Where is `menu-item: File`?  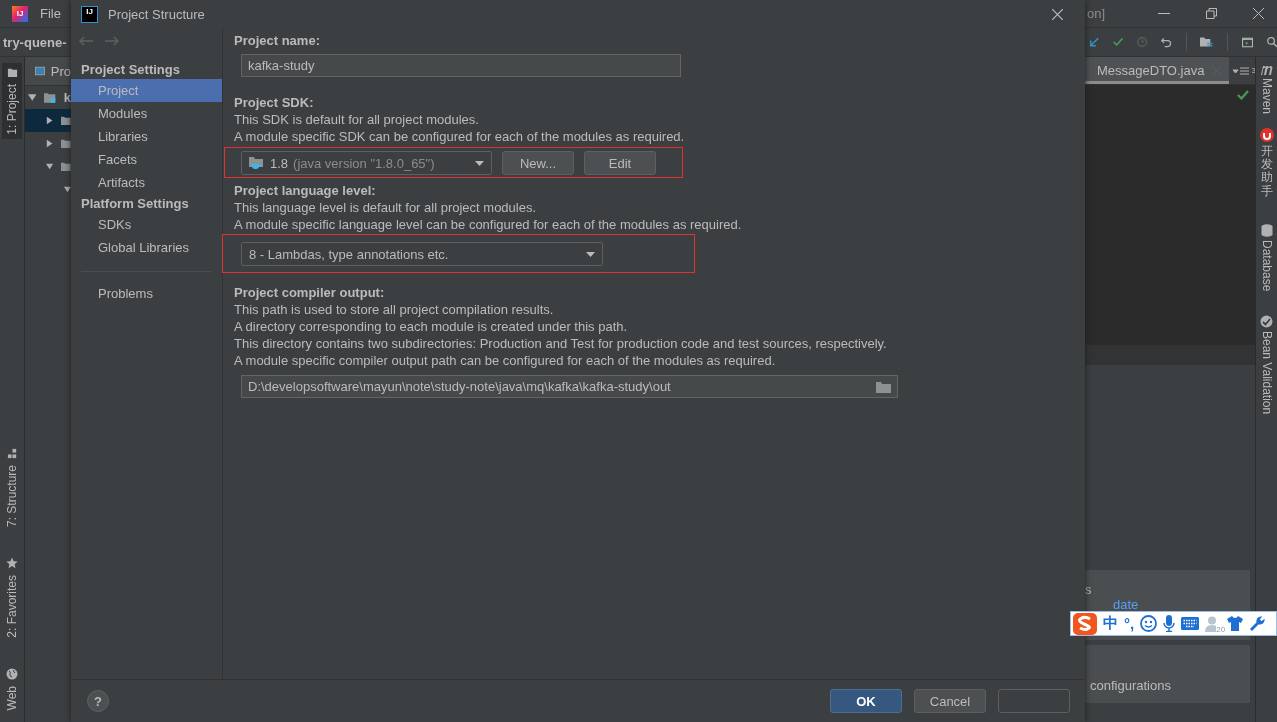
menu-item: File is located at coordinates (50, 13).